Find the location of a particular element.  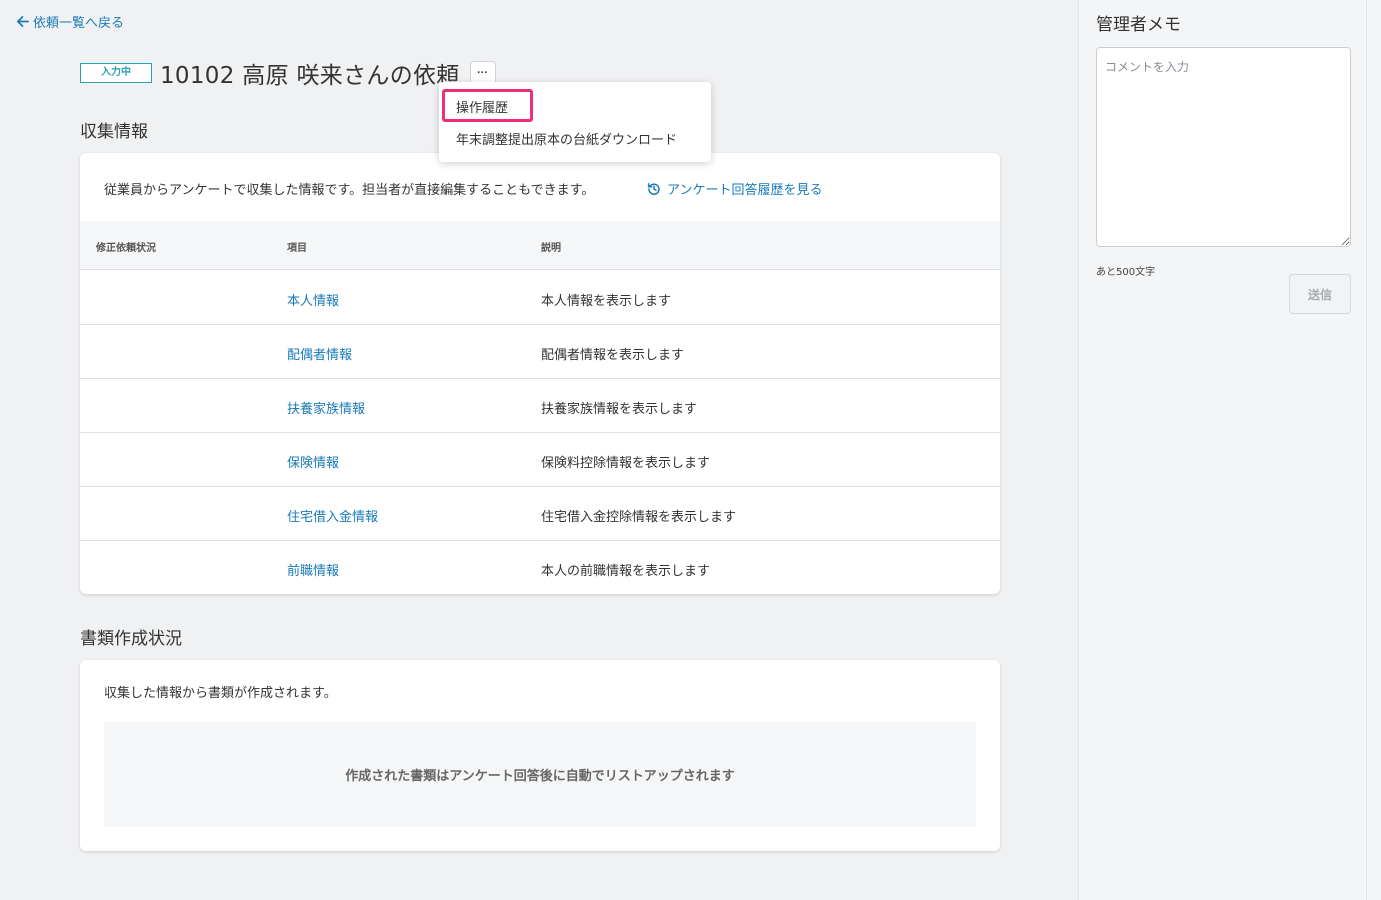

menu-item-download-mount: 年末調整提出原本の台紙ダウンロード is located at coordinates (566, 138).